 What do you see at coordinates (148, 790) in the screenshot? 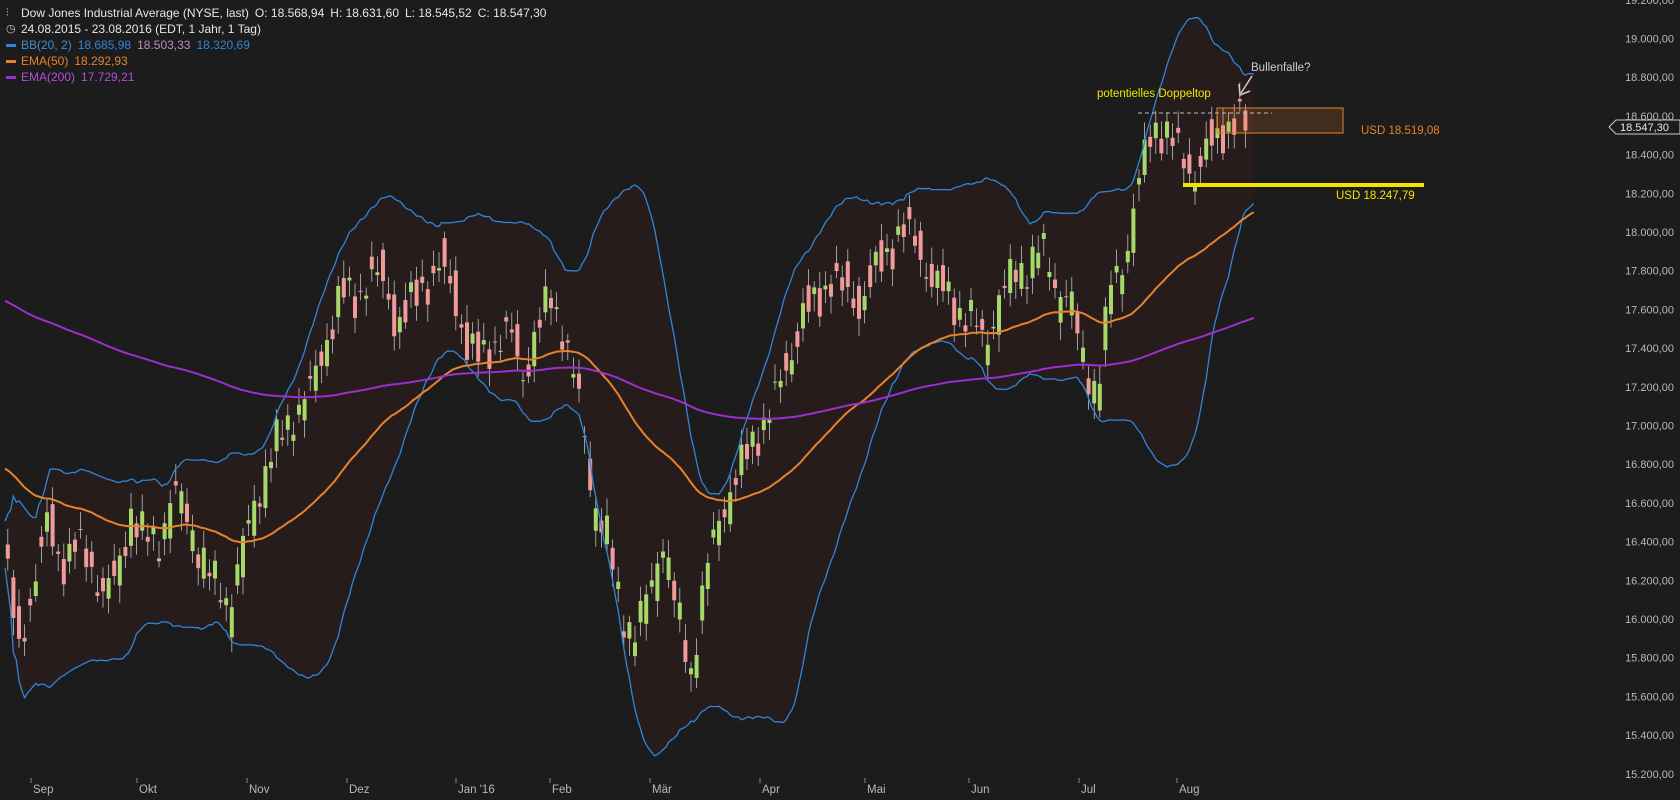
I see `x-tick-label: Okt` at bounding box center [148, 790].